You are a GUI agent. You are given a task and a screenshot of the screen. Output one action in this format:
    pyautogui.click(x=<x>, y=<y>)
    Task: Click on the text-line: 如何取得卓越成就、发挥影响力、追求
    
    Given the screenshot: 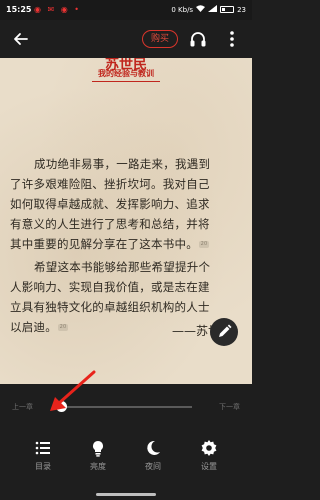 What is the action you would take?
    pyautogui.click(x=110, y=204)
    